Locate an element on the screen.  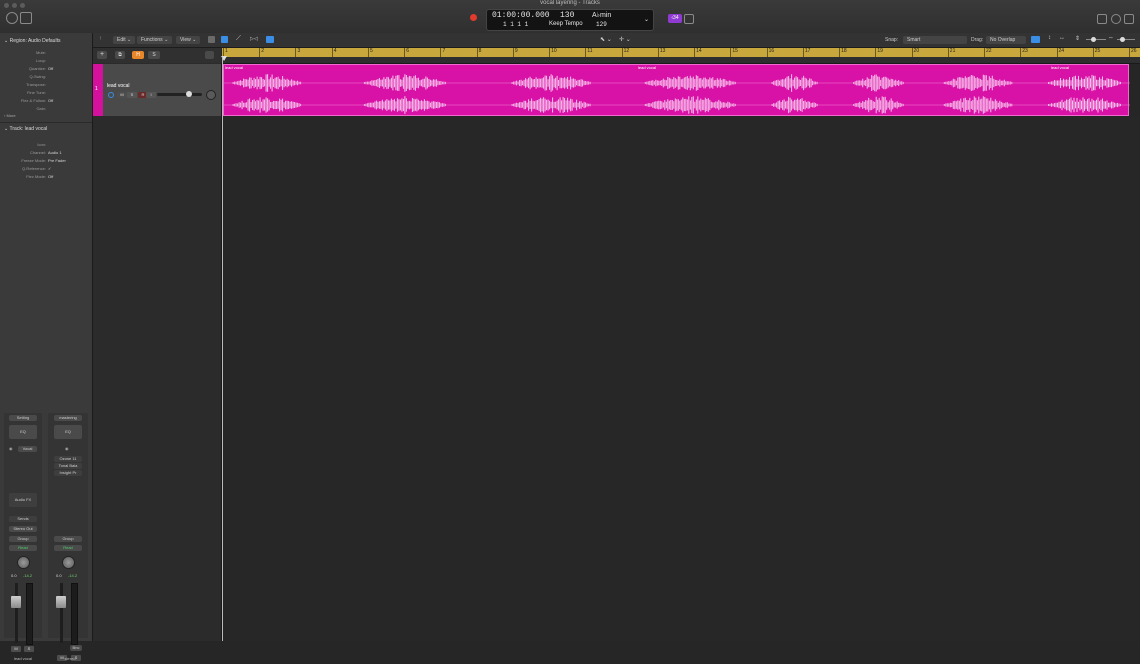
plugin-slot-2: Tonal Bala is located at coordinates (68, 466).